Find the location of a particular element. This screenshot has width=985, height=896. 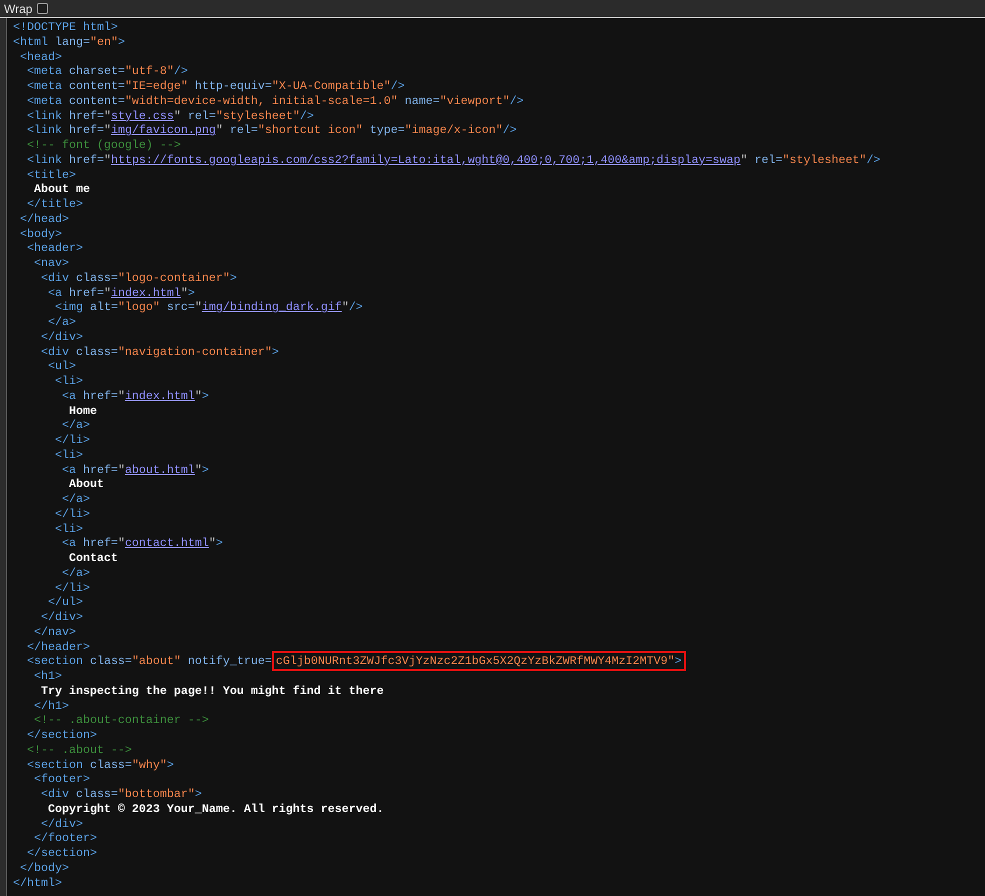

code-line: </html> is located at coordinates (38, 883).